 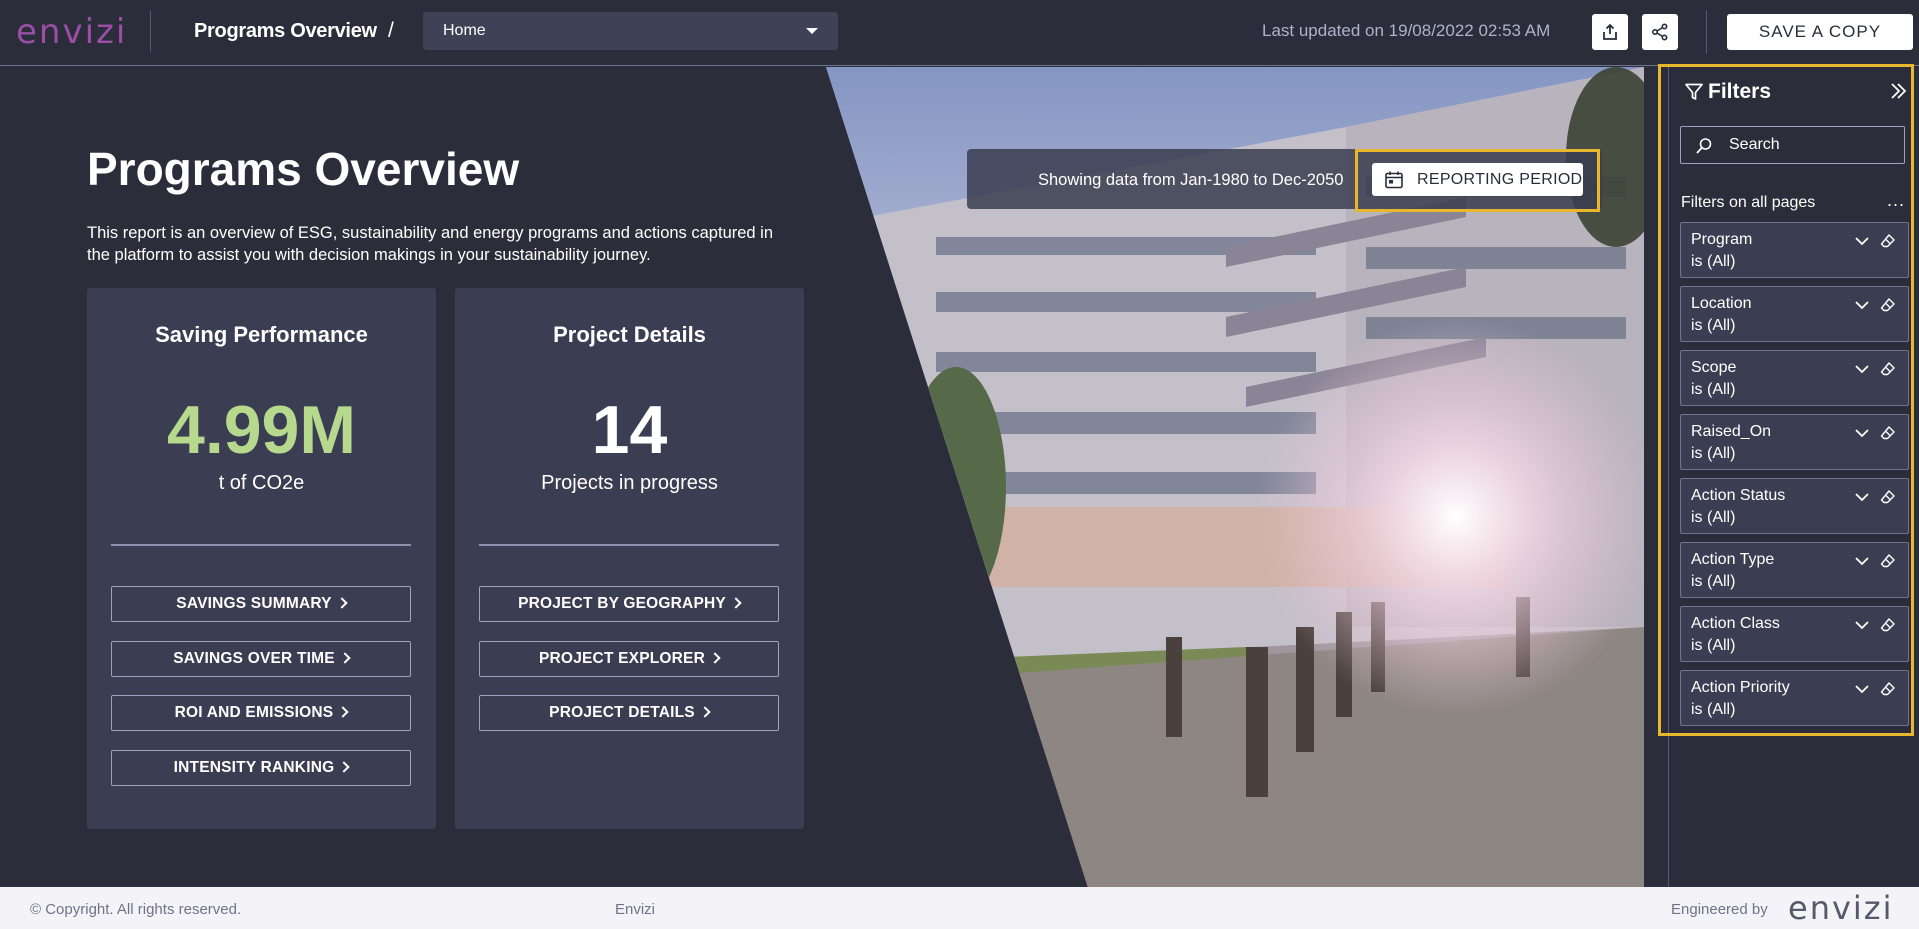 I want to click on engineered-by-text: Engineered by, so click(x=1719, y=909).